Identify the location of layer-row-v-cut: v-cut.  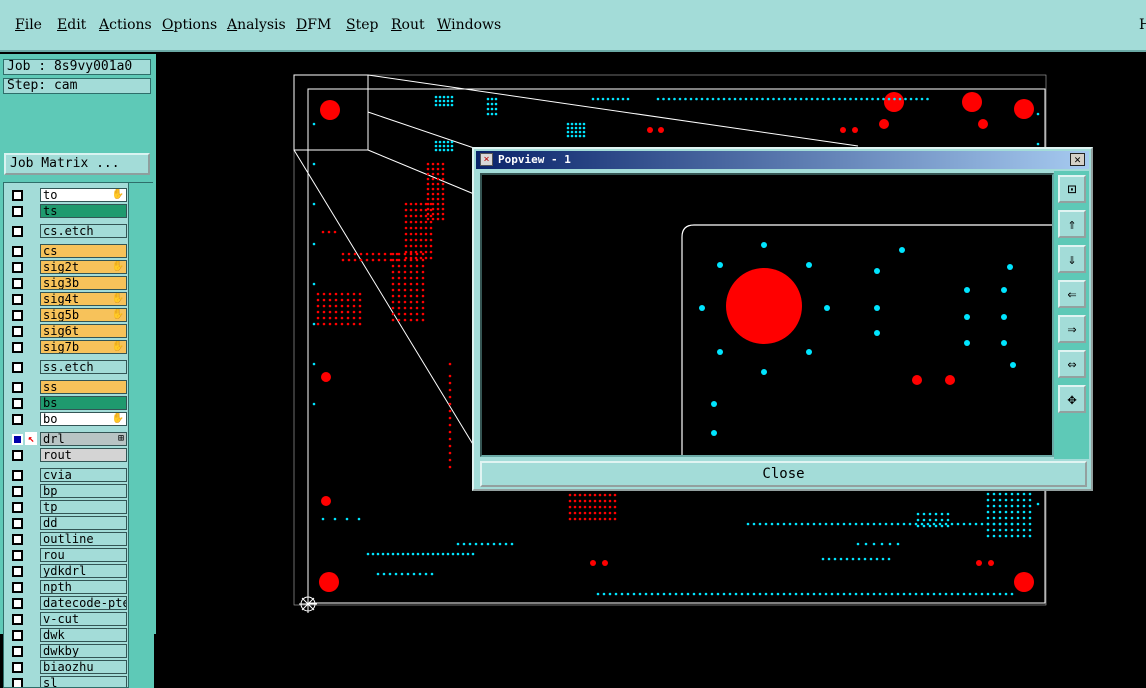
(68, 619).